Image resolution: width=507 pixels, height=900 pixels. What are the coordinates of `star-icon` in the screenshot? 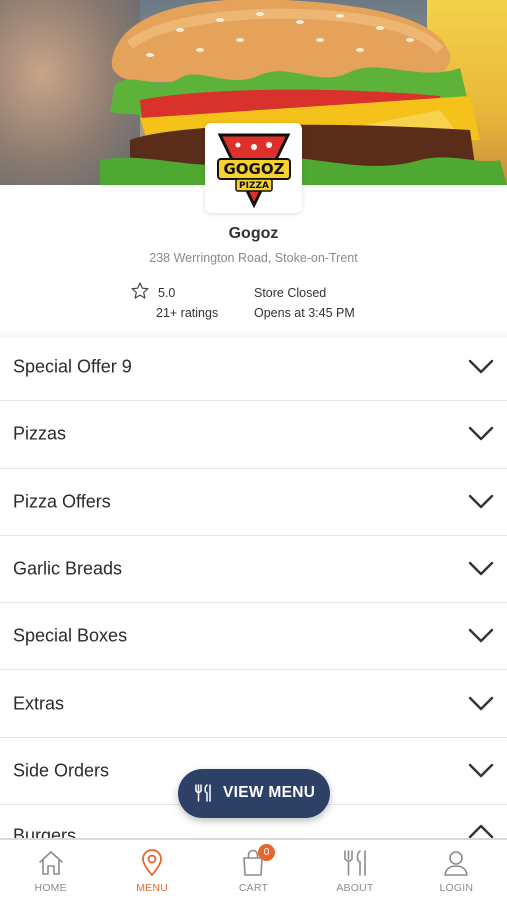 It's located at (140, 290).